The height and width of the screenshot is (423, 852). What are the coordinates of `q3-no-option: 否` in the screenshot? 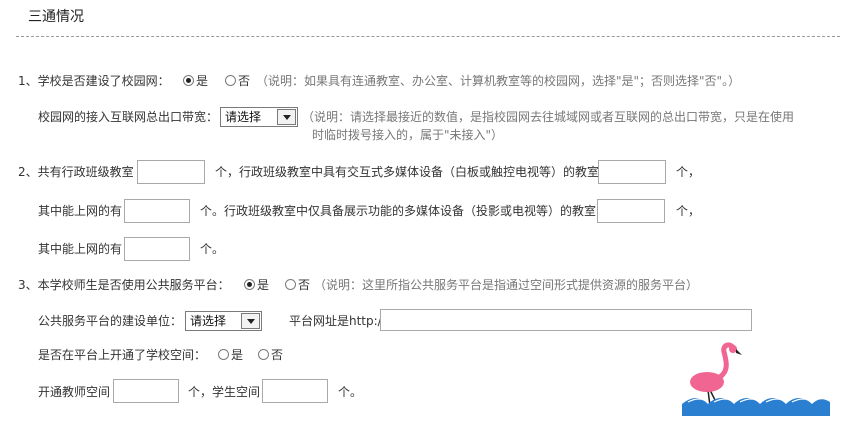 It's located at (297, 285).